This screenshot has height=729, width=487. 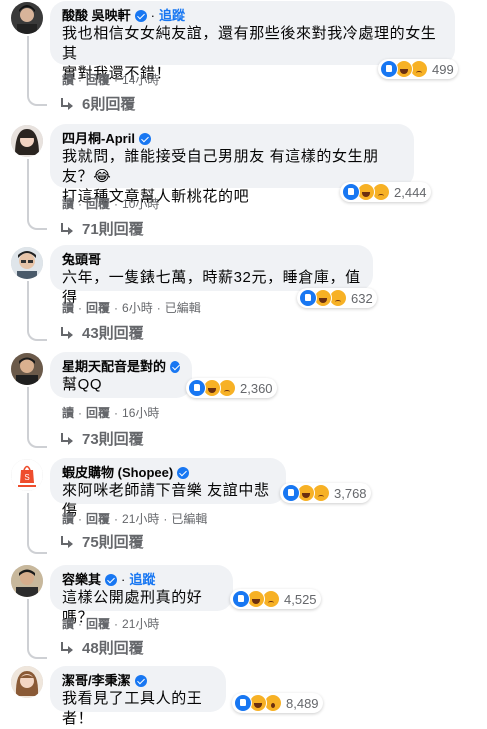 What do you see at coordinates (96, 680) in the screenshot?
I see `author-name: 潔哥/李秉潔` at bounding box center [96, 680].